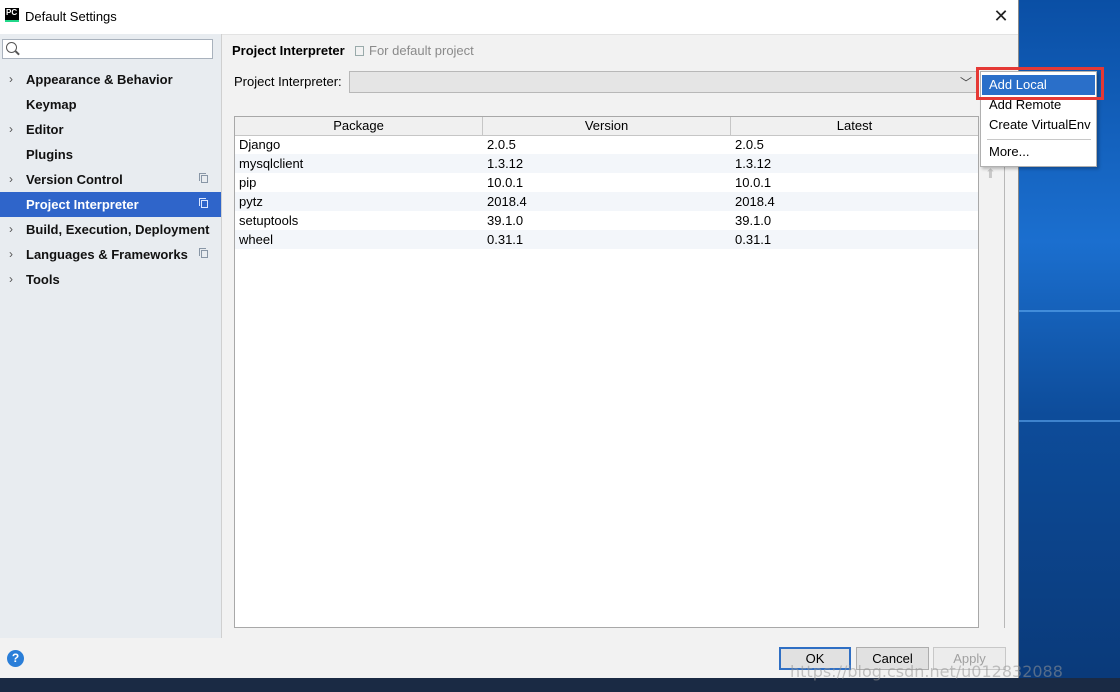 The width and height of the screenshot is (1120, 692). I want to click on cell-version: 2018.4, so click(507, 201).